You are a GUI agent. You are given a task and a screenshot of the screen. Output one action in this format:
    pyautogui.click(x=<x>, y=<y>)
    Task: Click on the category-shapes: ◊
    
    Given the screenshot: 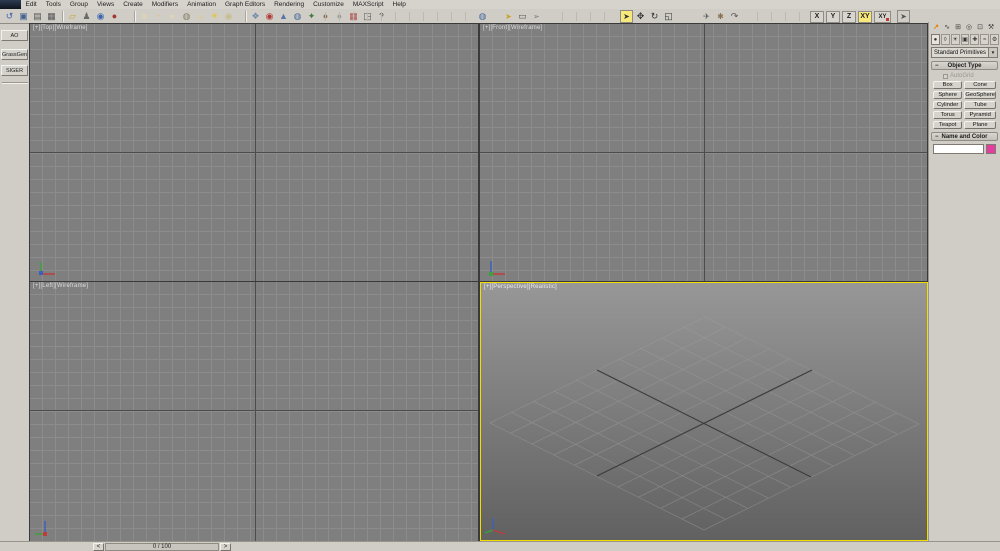 What is the action you would take?
    pyautogui.click(x=945, y=39)
    